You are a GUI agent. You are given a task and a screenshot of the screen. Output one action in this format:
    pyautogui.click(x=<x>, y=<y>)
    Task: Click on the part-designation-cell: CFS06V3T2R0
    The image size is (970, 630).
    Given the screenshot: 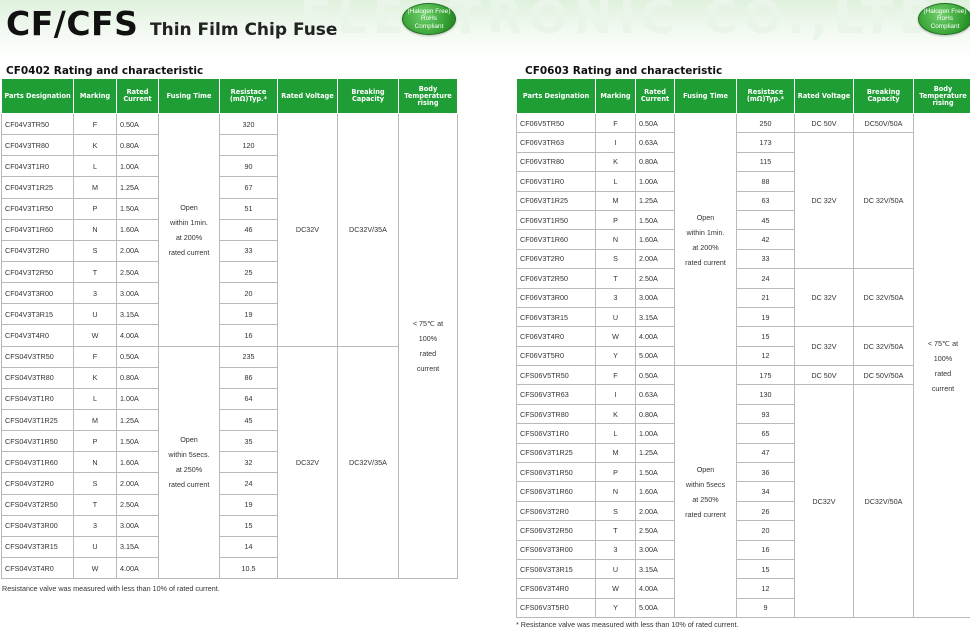 What is the action you would take?
    pyautogui.click(x=556, y=511)
    